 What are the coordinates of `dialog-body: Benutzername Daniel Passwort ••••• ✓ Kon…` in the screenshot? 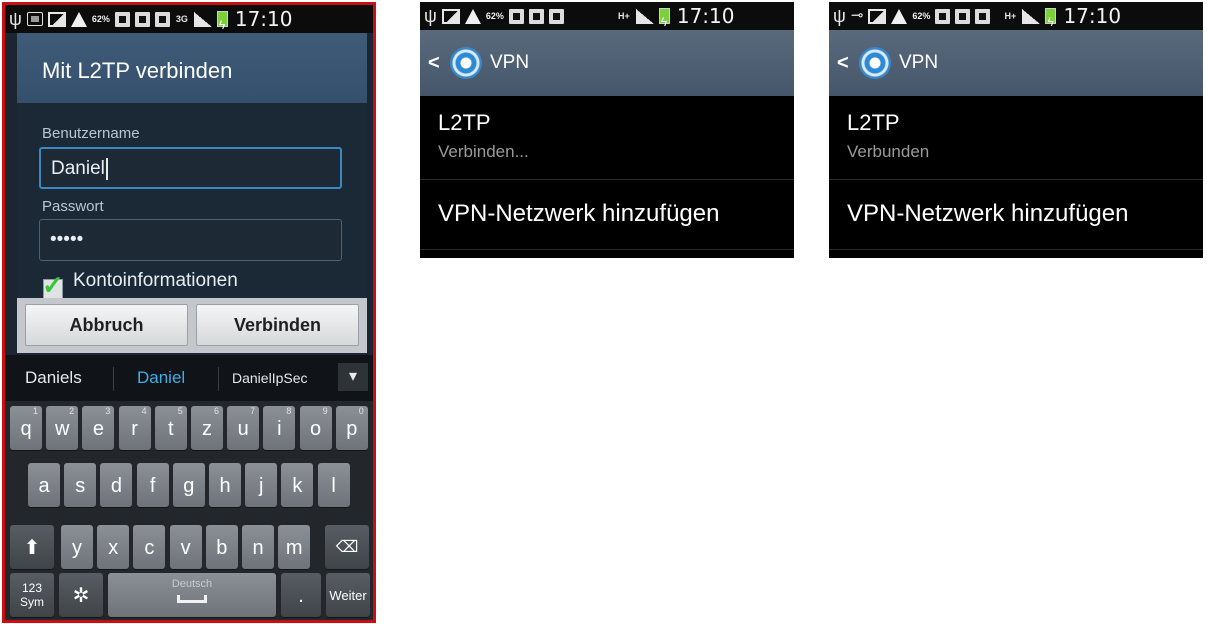 It's located at (192, 201).